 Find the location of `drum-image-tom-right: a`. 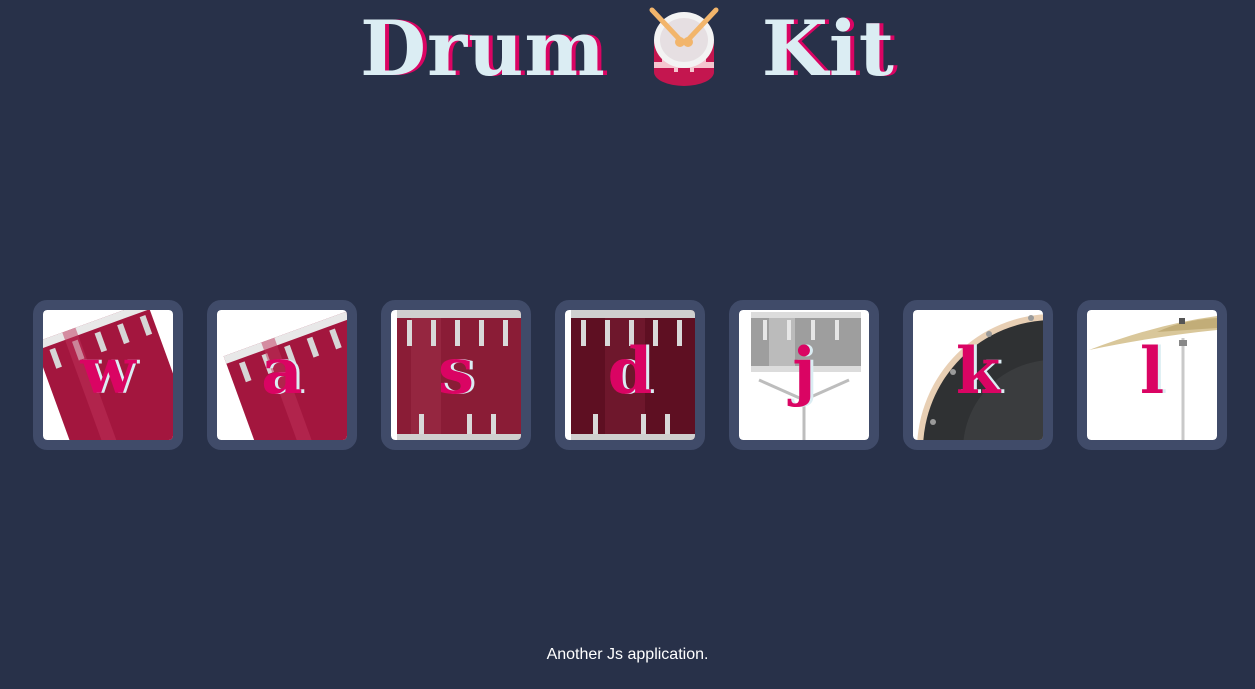

drum-image-tom-right: a is located at coordinates (282, 375).